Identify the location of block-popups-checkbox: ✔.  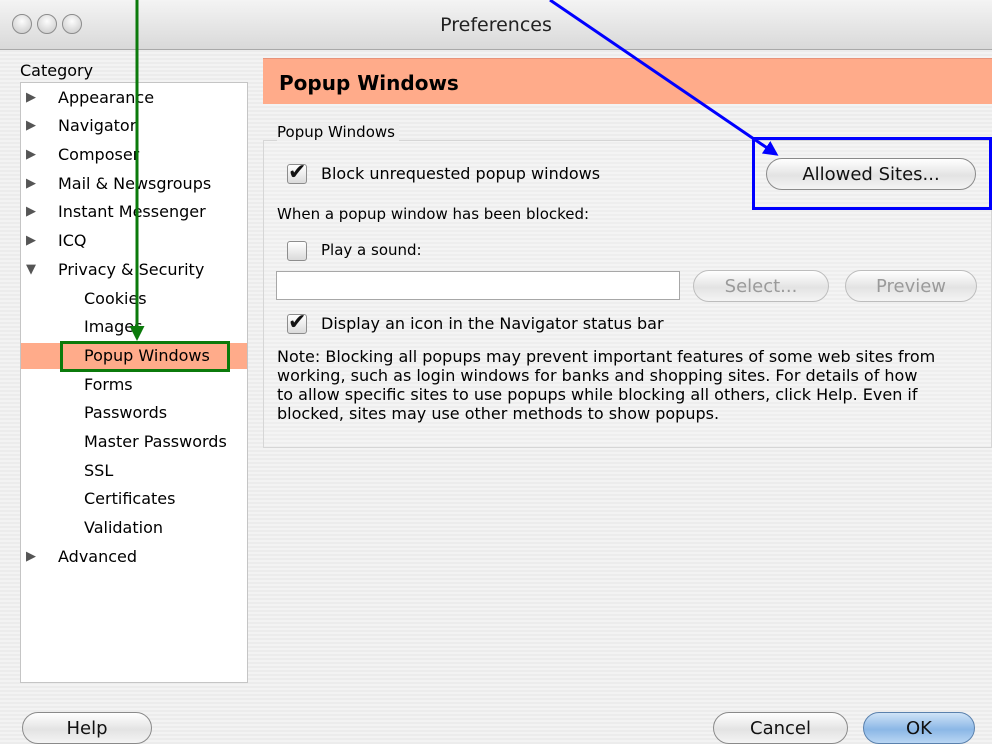
(297, 173).